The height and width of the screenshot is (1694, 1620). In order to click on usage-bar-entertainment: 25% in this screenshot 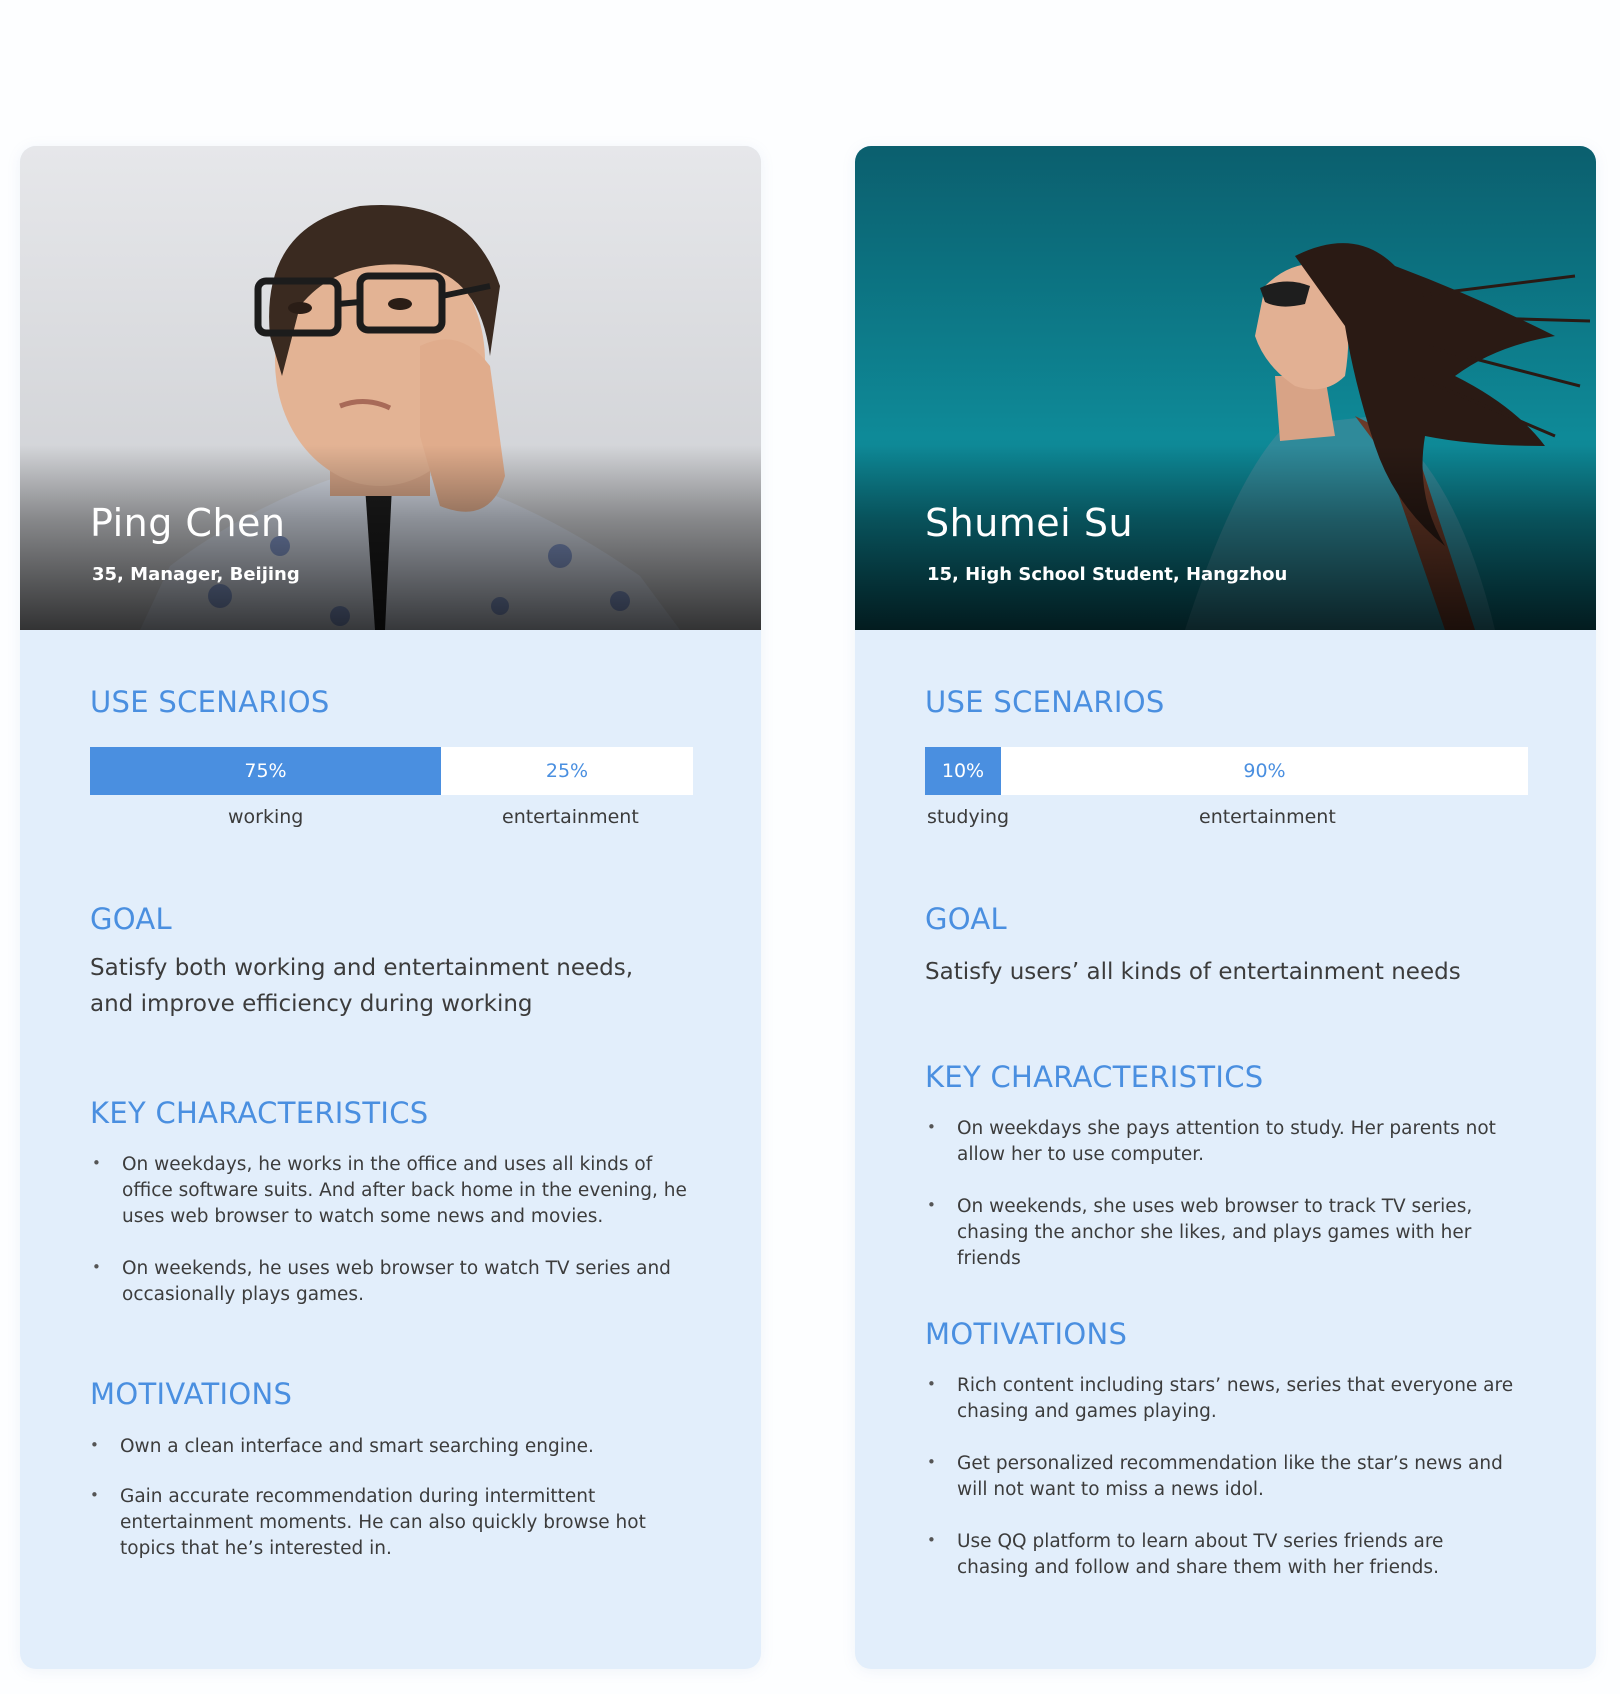, I will do `click(567, 771)`.